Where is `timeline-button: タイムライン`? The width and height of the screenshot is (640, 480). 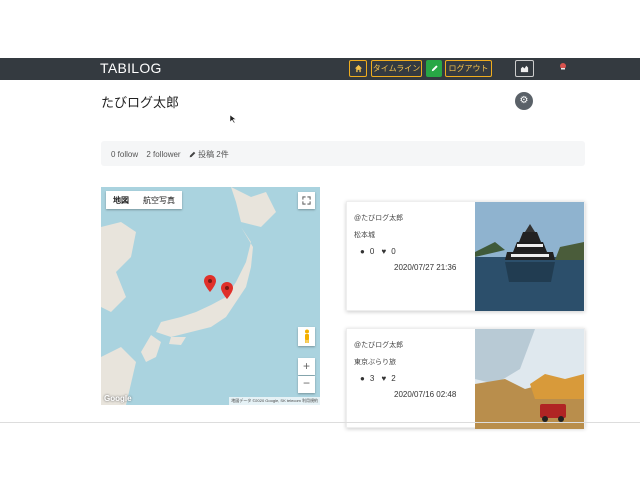 timeline-button: タイムライン is located at coordinates (396, 68).